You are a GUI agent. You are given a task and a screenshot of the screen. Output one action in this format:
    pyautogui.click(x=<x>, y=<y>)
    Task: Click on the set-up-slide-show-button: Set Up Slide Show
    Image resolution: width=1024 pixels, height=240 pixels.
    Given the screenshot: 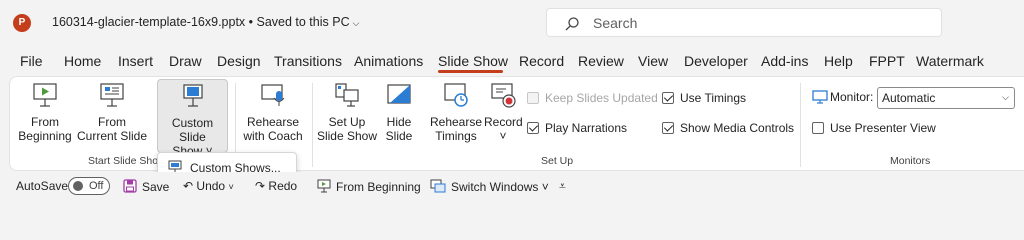 What is the action you would take?
    pyautogui.click(x=347, y=116)
    